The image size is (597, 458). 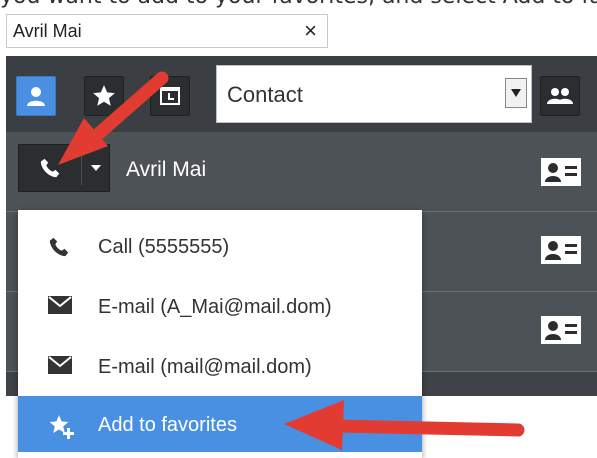 I want to click on contact-filter-dropdown: Contact, so click(x=374, y=94).